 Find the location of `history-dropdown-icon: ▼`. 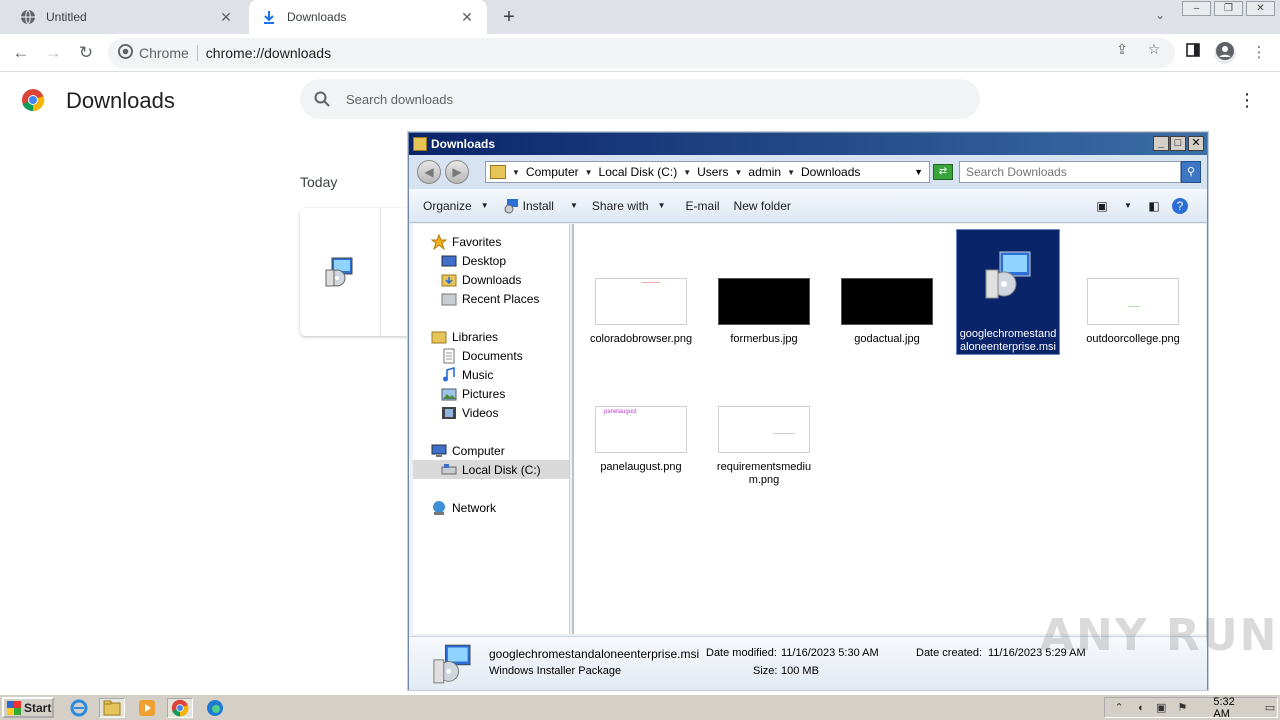

history-dropdown-icon: ▼ is located at coordinates (918, 172).